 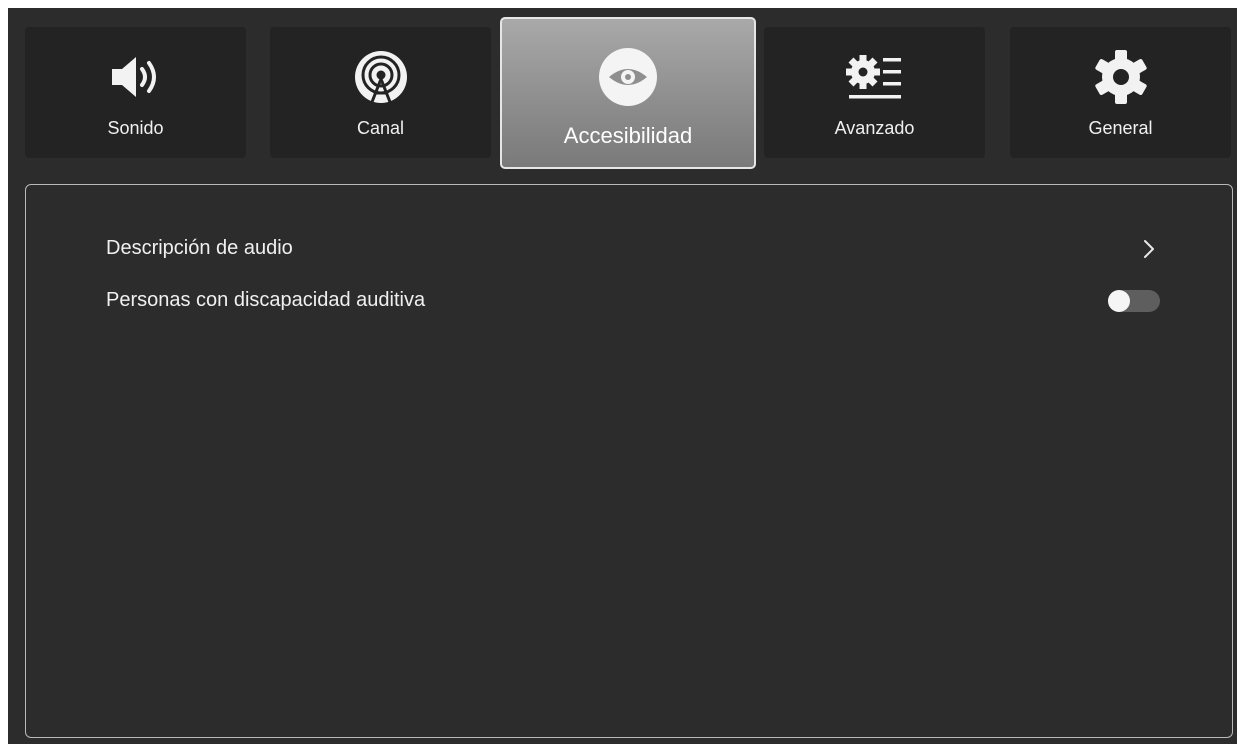 What do you see at coordinates (628, 135) in the screenshot?
I see `tab-label: Accesibilidad` at bounding box center [628, 135].